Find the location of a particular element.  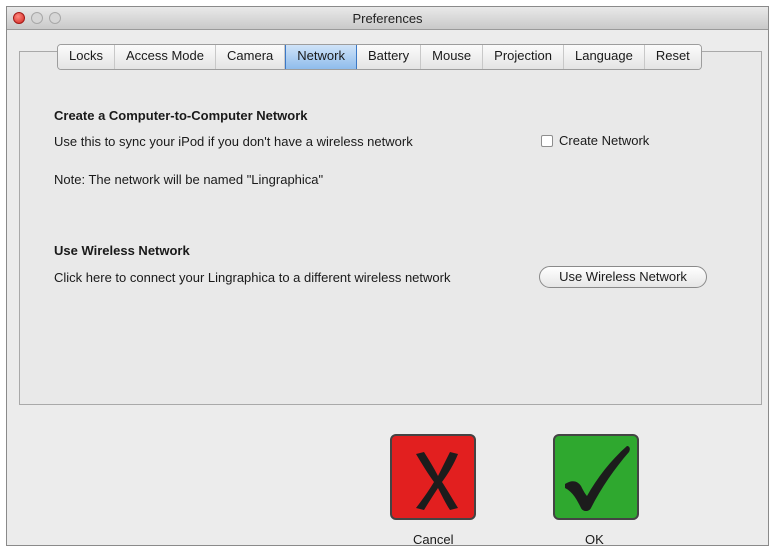

title-bar: Preferences is located at coordinates (387, 18).